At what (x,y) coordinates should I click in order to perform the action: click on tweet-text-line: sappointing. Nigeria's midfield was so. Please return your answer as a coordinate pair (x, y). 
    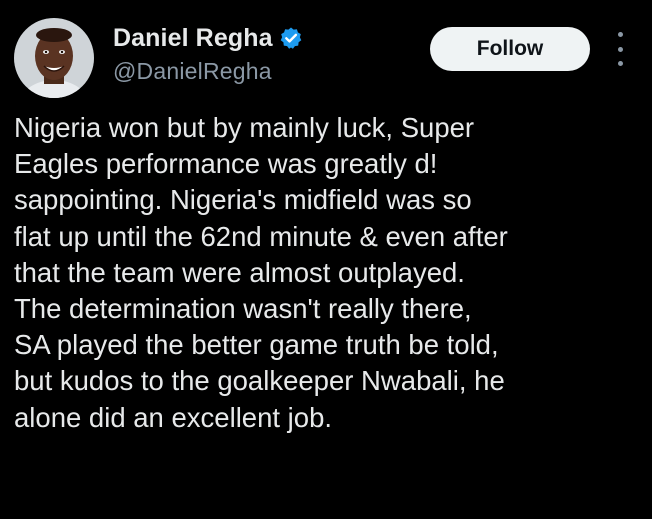
    Looking at the image, I should click on (243, 200).